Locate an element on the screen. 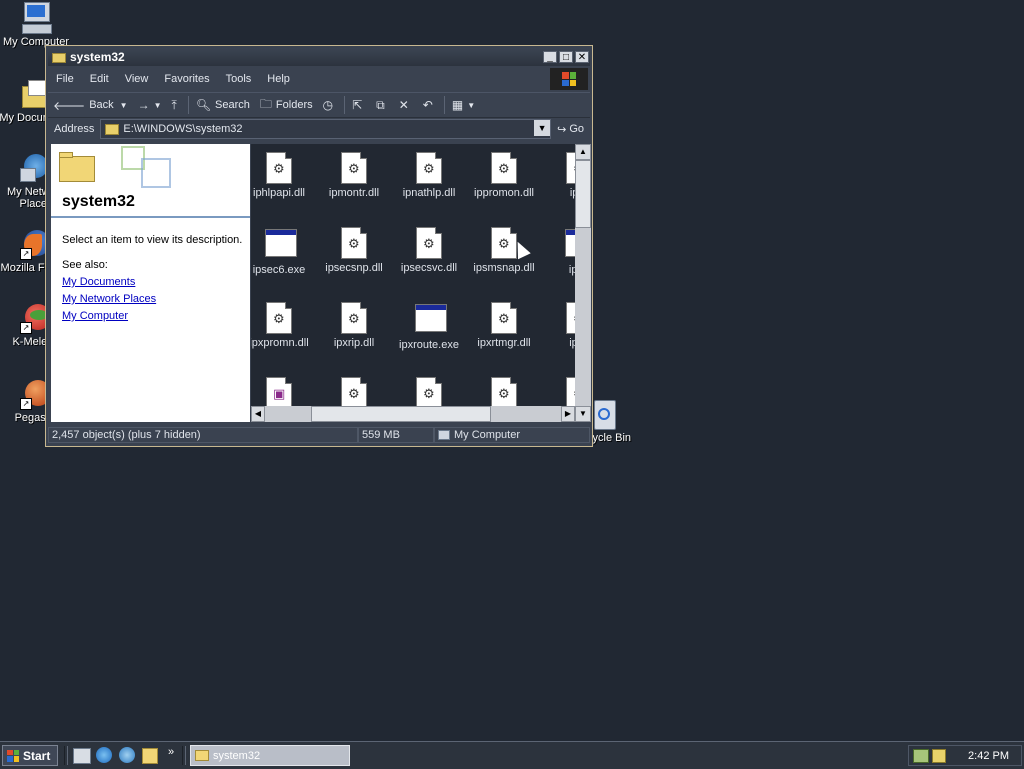 This screenshot has width=1024, height=769. undo-button: ↶ is located at coordinates (430, 105).